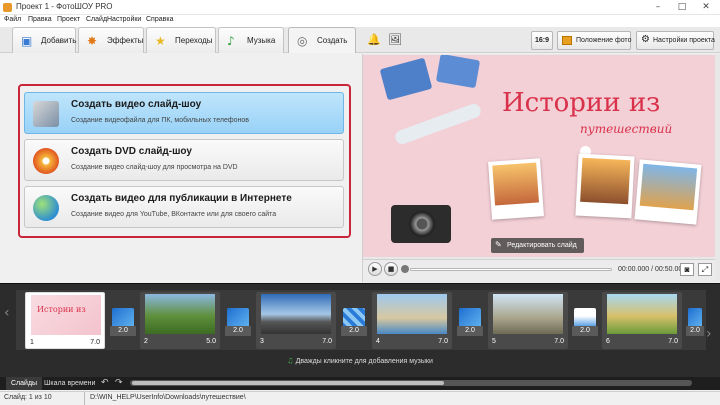  I want to click on gear-icon: ⚙, so click(645, 39).